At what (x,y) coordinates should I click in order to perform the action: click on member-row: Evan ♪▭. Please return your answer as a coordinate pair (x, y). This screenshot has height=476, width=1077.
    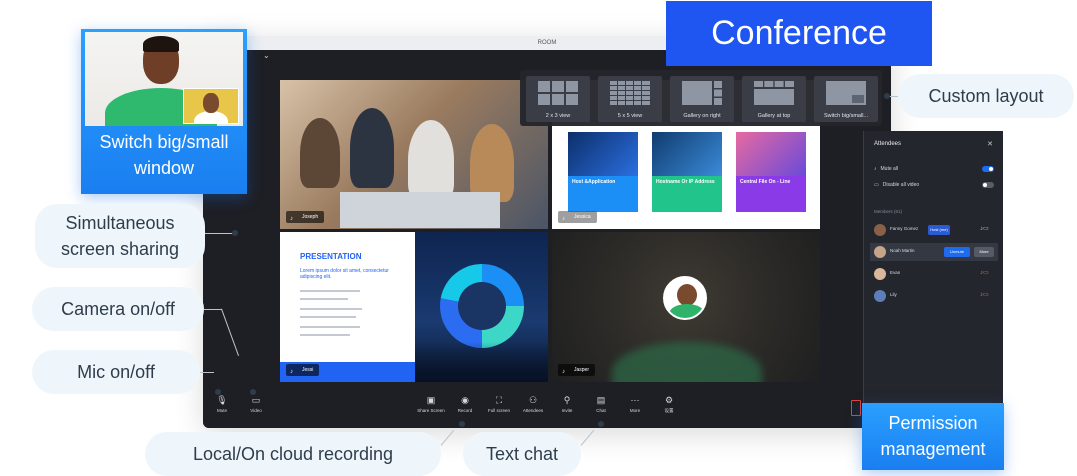
    Looking at the image, I should click on (934, 274).